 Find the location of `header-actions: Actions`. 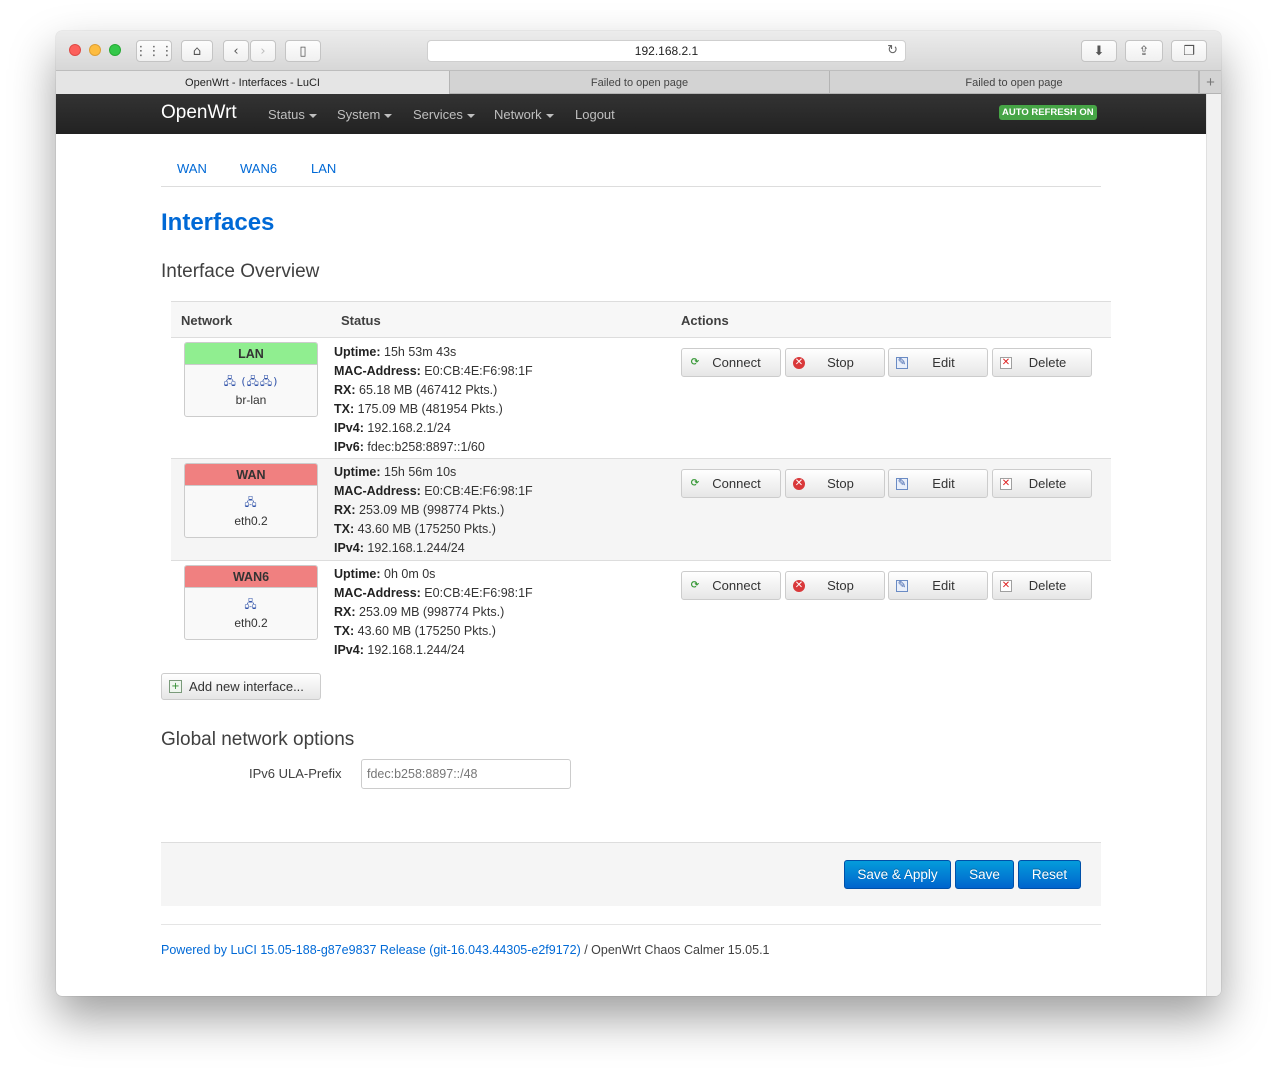

header-actions: Actions is located at coordinates (705, 320).